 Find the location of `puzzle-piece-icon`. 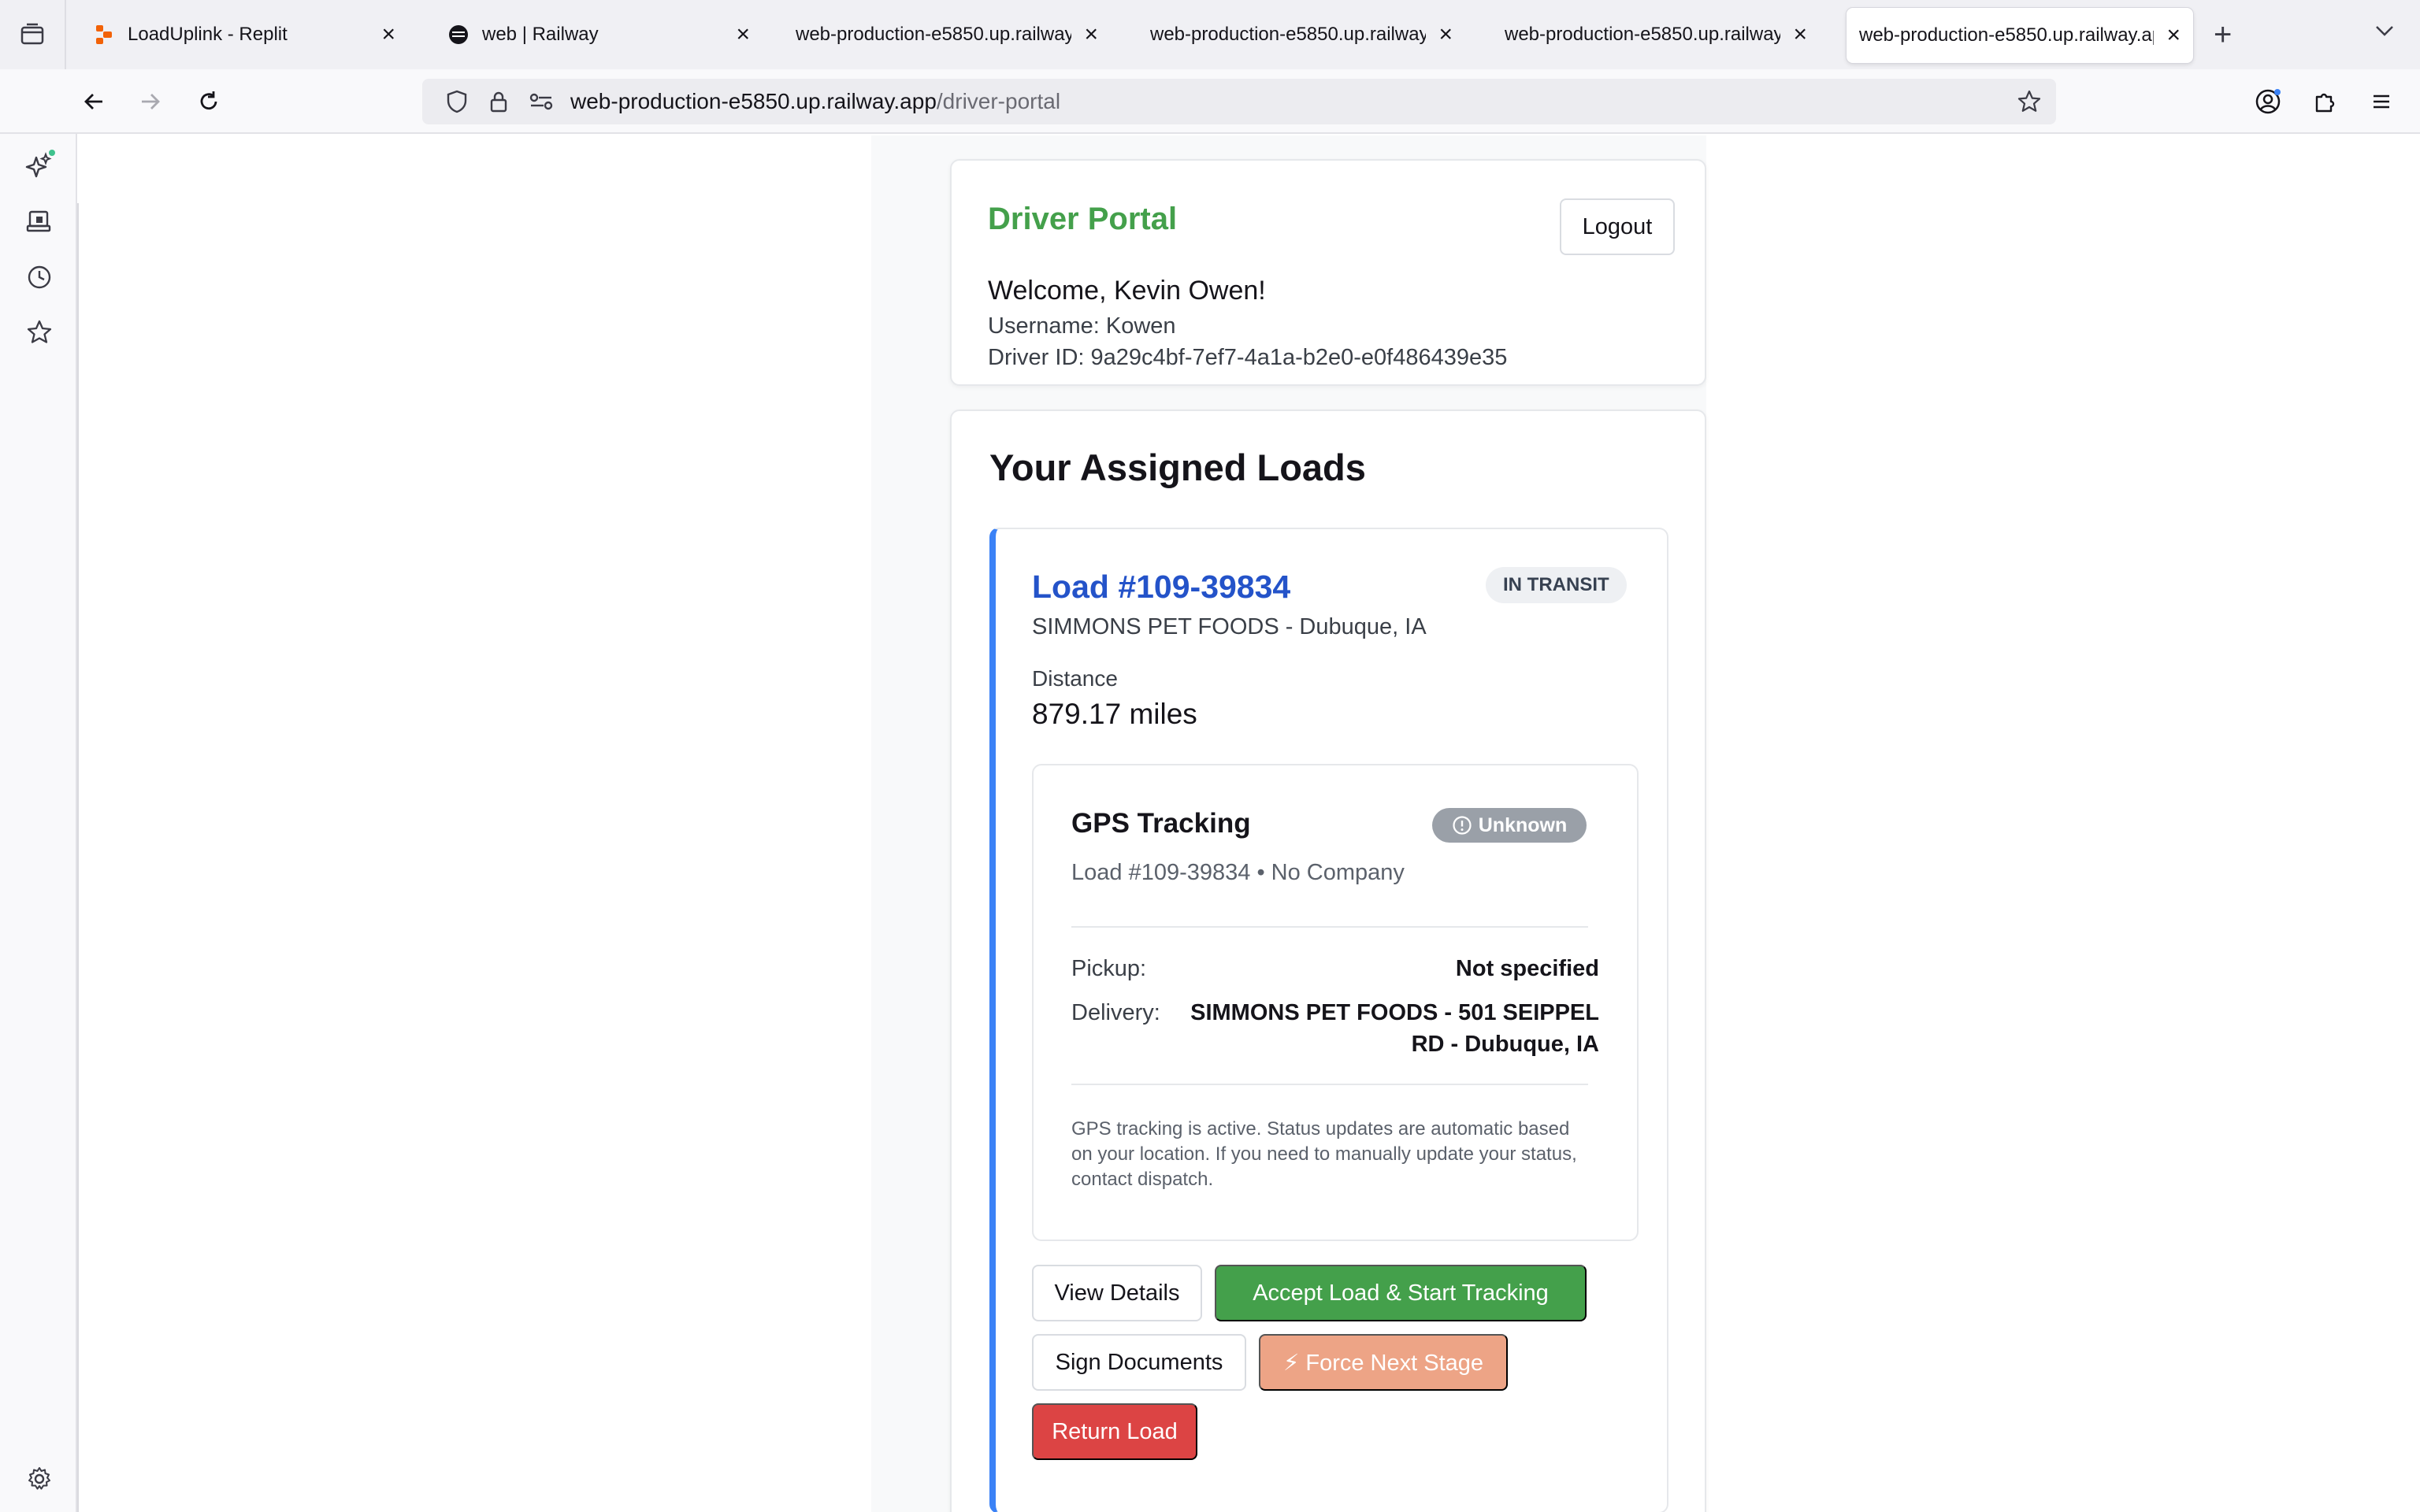

puzzle-piece-icon is located at coordinates (2325, 103).